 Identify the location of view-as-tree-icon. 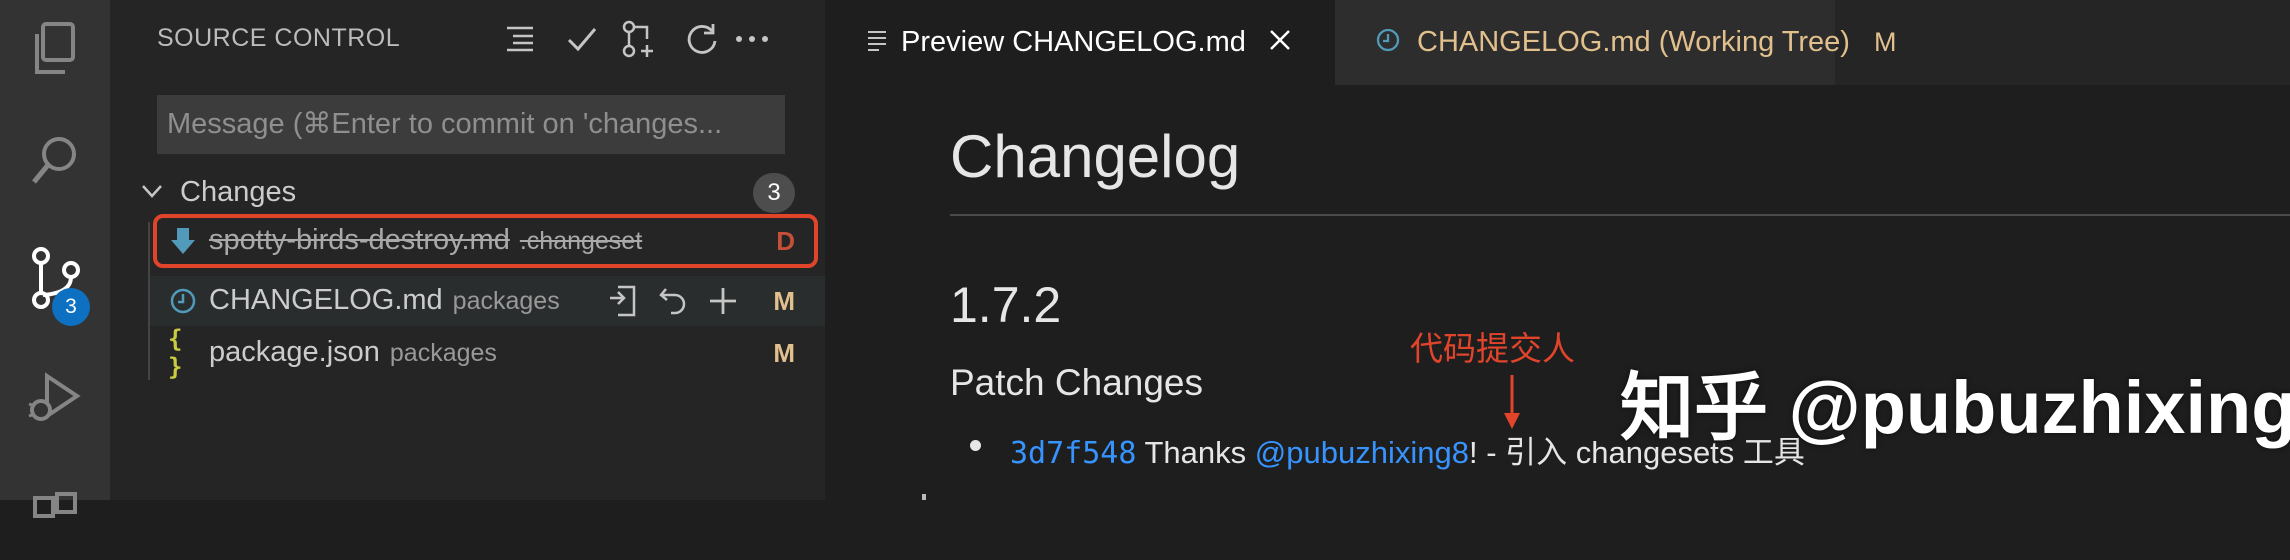
(520, 39).